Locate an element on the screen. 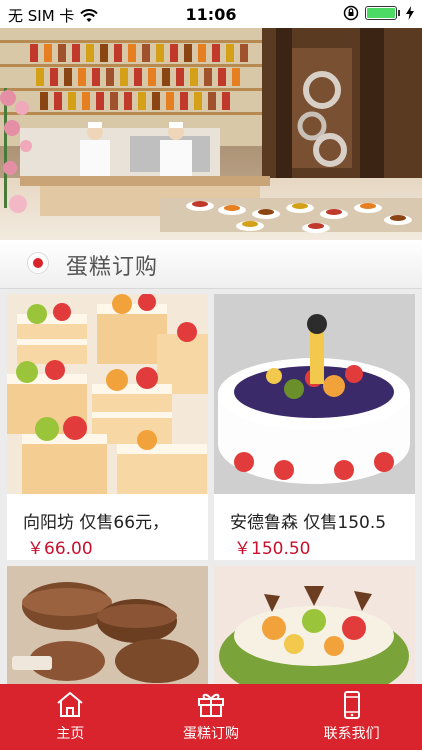 This screenshot has height=750, width=422. tab-home: 主页 is located at coordinates (70, 717).